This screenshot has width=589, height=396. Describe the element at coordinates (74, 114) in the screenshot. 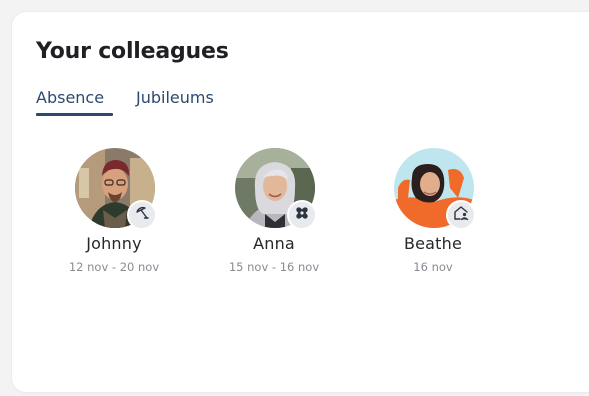

I see `active-tab-indicator` at that location.